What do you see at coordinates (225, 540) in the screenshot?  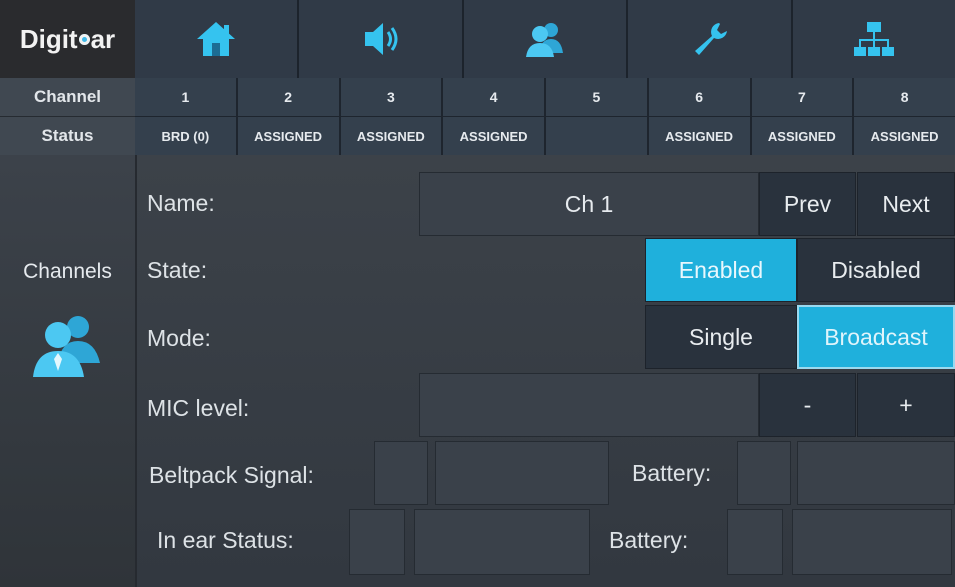 I see `in-ear-status-label: In ear Status:` at bounding box center [225, 540].